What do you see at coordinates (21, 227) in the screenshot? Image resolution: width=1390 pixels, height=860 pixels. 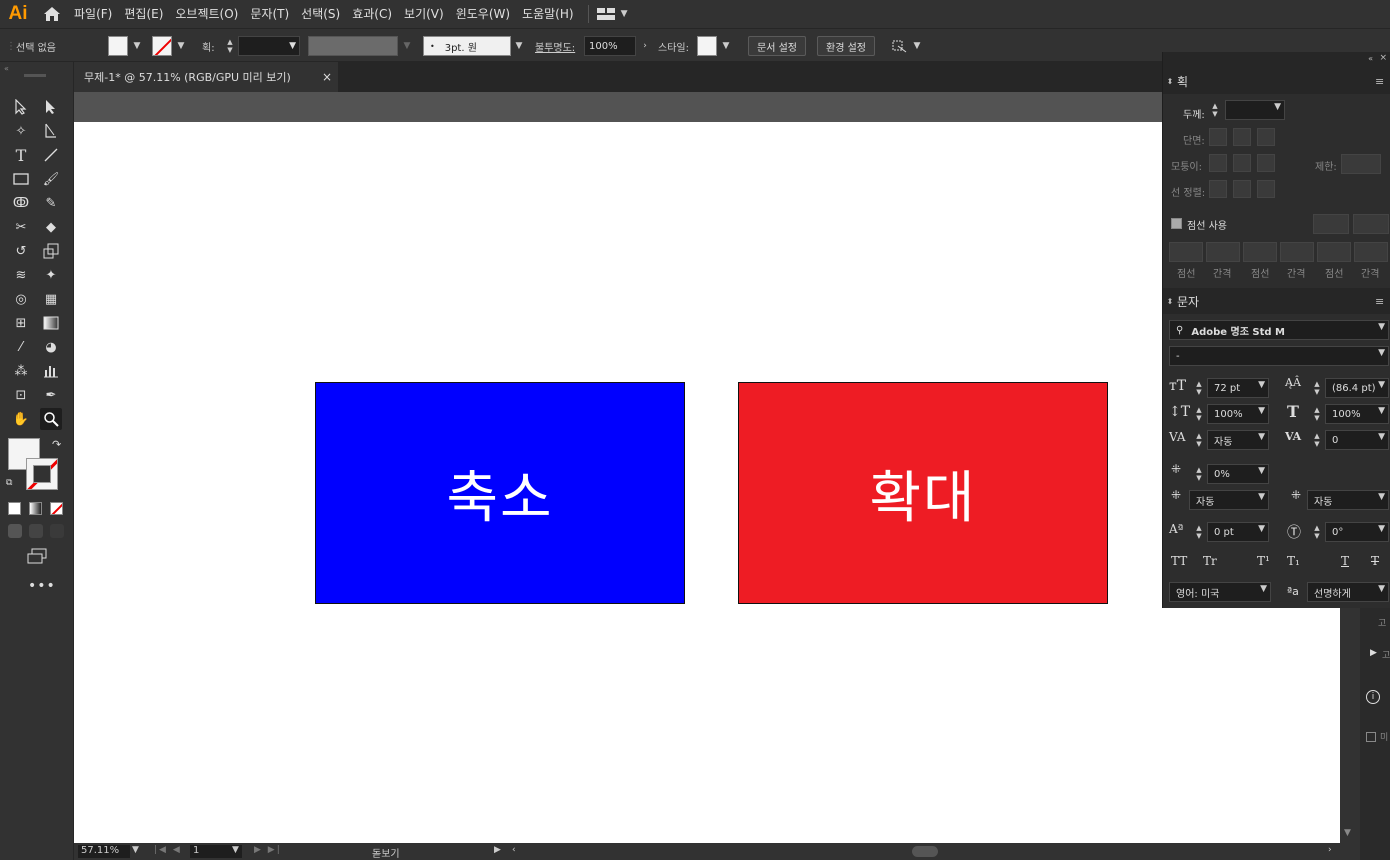 I see `scissors-tool-icon: ✂` at bounding box center [21, 227].